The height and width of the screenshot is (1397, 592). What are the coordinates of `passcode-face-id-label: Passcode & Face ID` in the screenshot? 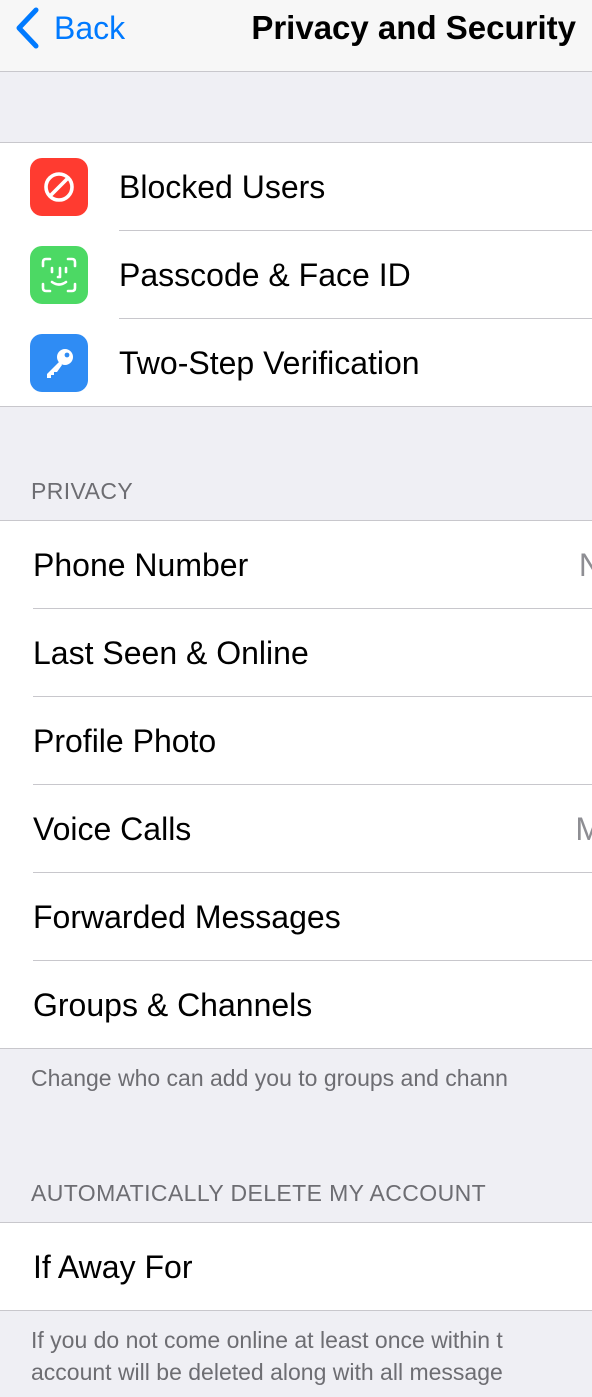 It's located at (265, 274).